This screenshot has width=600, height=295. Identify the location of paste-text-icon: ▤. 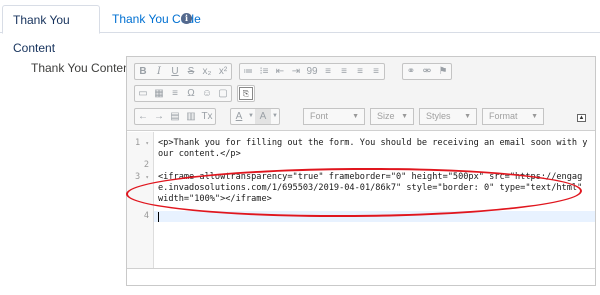
(175, 116).